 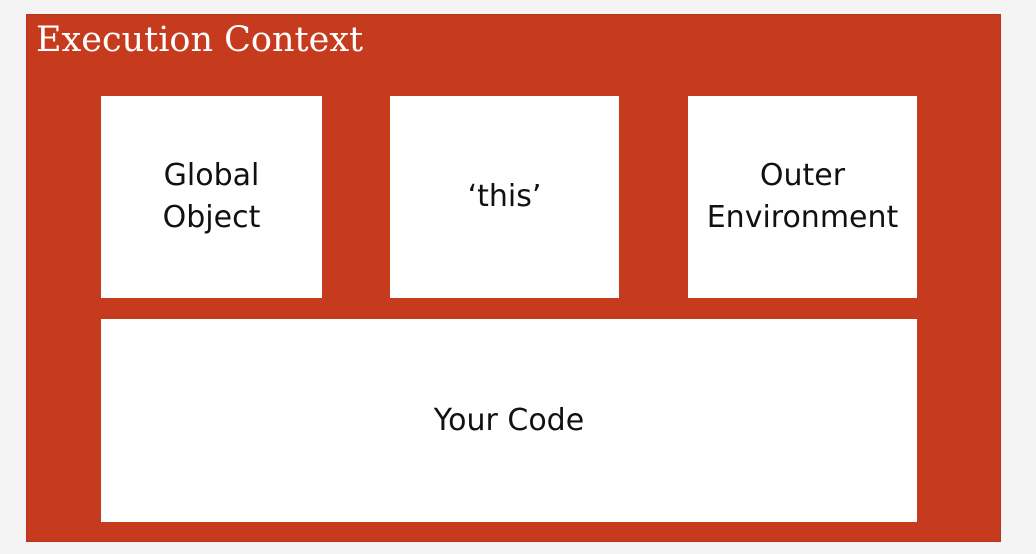 I want to click on global-object-box: Global Object, so click(x=211, y=197).